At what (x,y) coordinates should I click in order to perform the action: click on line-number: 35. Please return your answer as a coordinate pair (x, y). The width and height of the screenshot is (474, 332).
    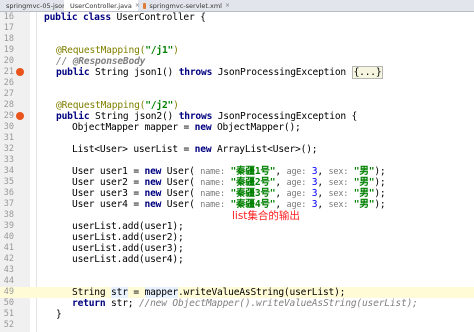
    Looking at the image, I should click on (8, 182).